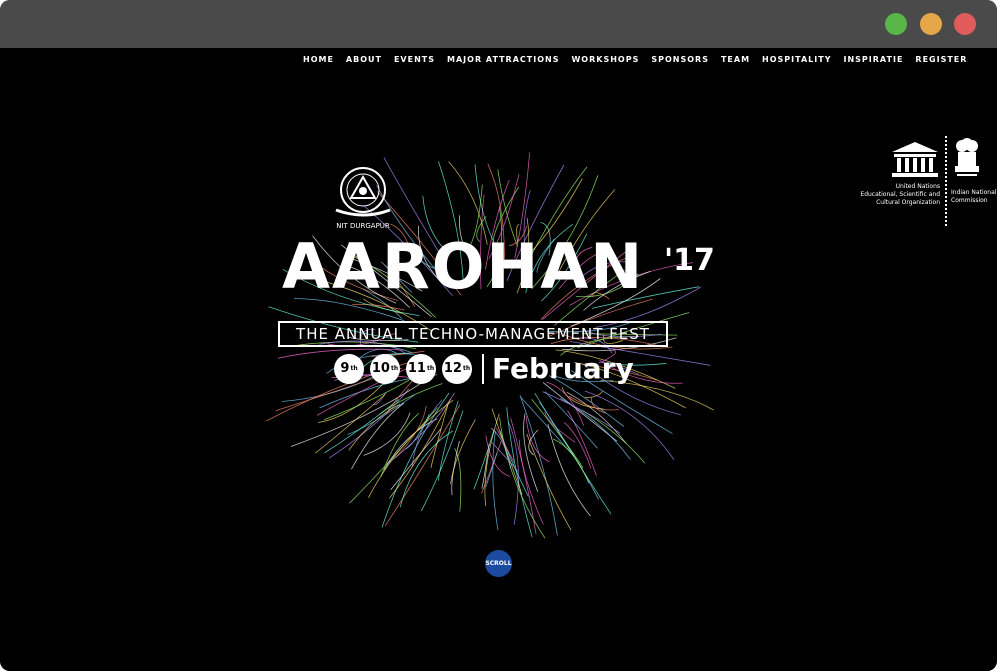  What do you see at coordinates (457, 368) in the screenshot?
I see `date-badge: 12th` at bounding box center [457, 368].